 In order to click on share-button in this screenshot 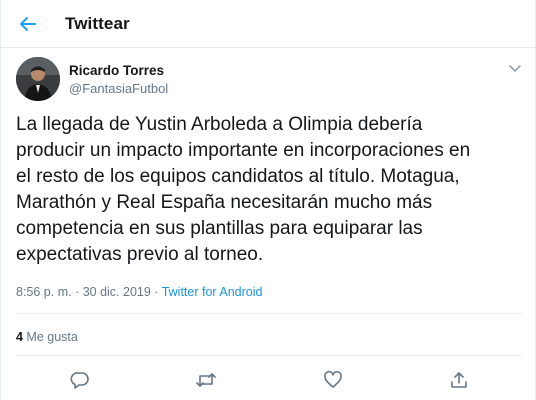, I will do `click(459, 380)`.